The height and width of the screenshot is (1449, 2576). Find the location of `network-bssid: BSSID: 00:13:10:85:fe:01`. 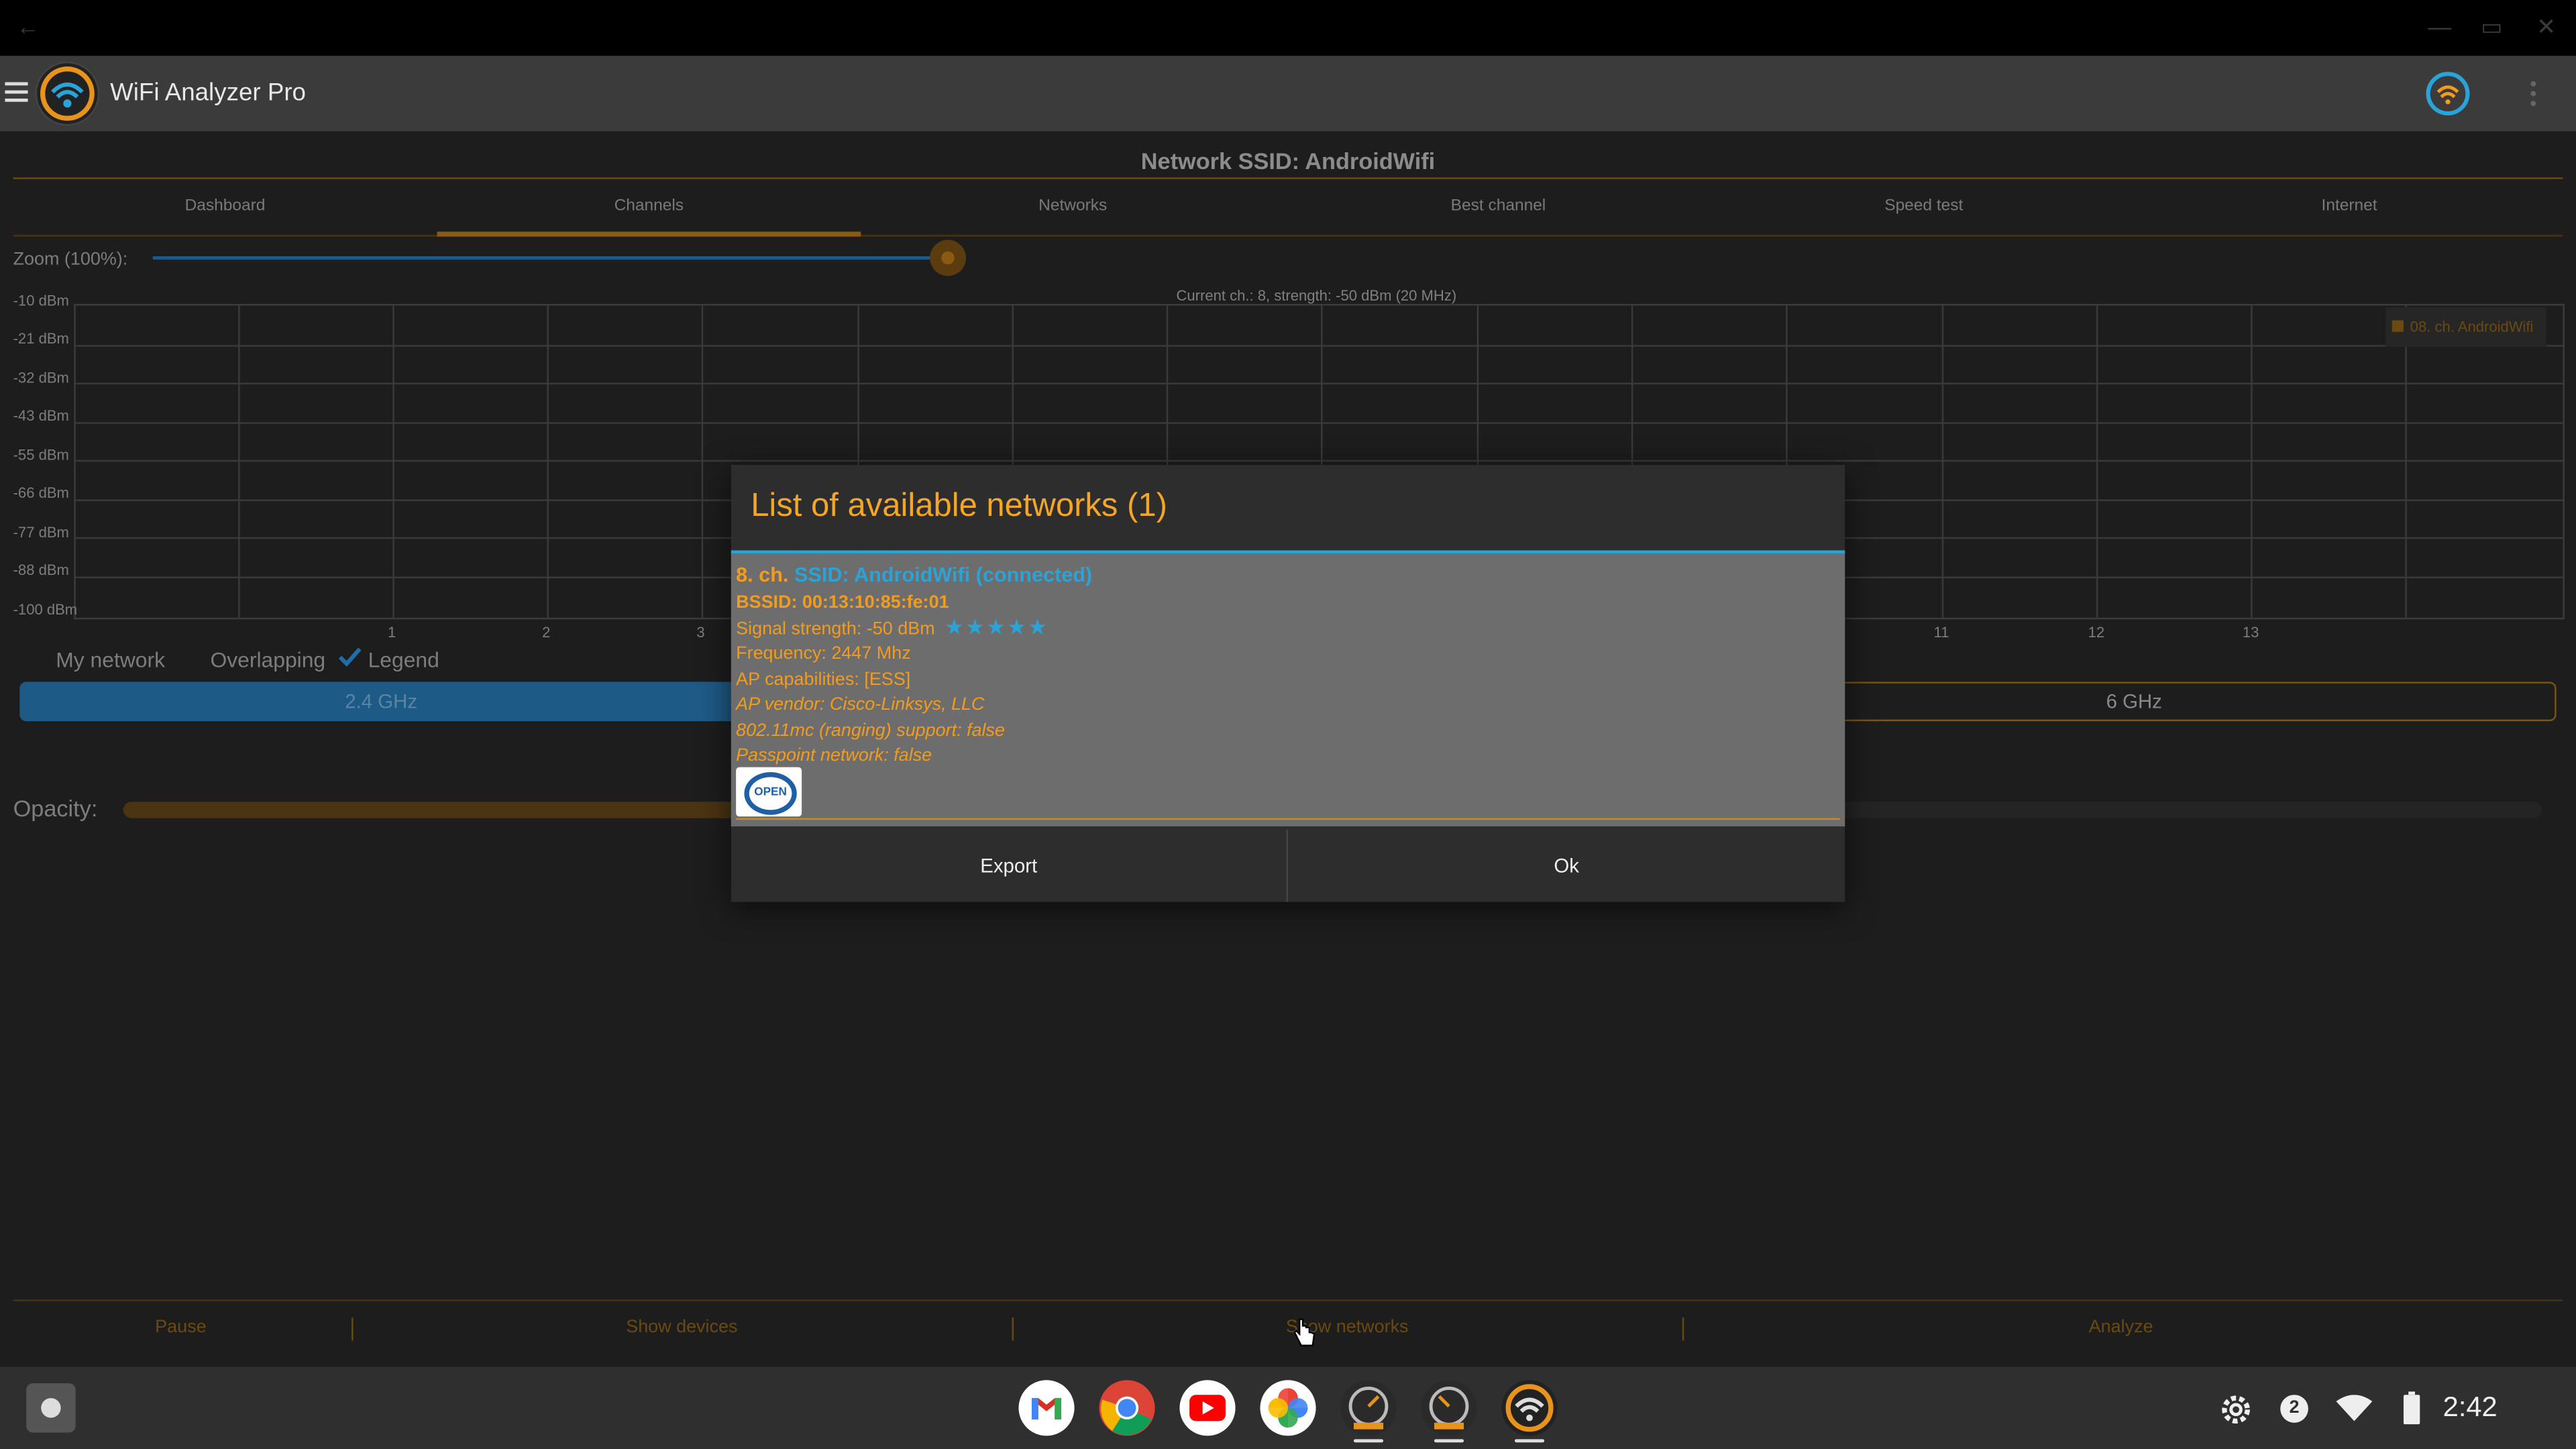

network-bssid: BSSID: 00:13:10:85:fe:01 is located at coordinates (842, 603).